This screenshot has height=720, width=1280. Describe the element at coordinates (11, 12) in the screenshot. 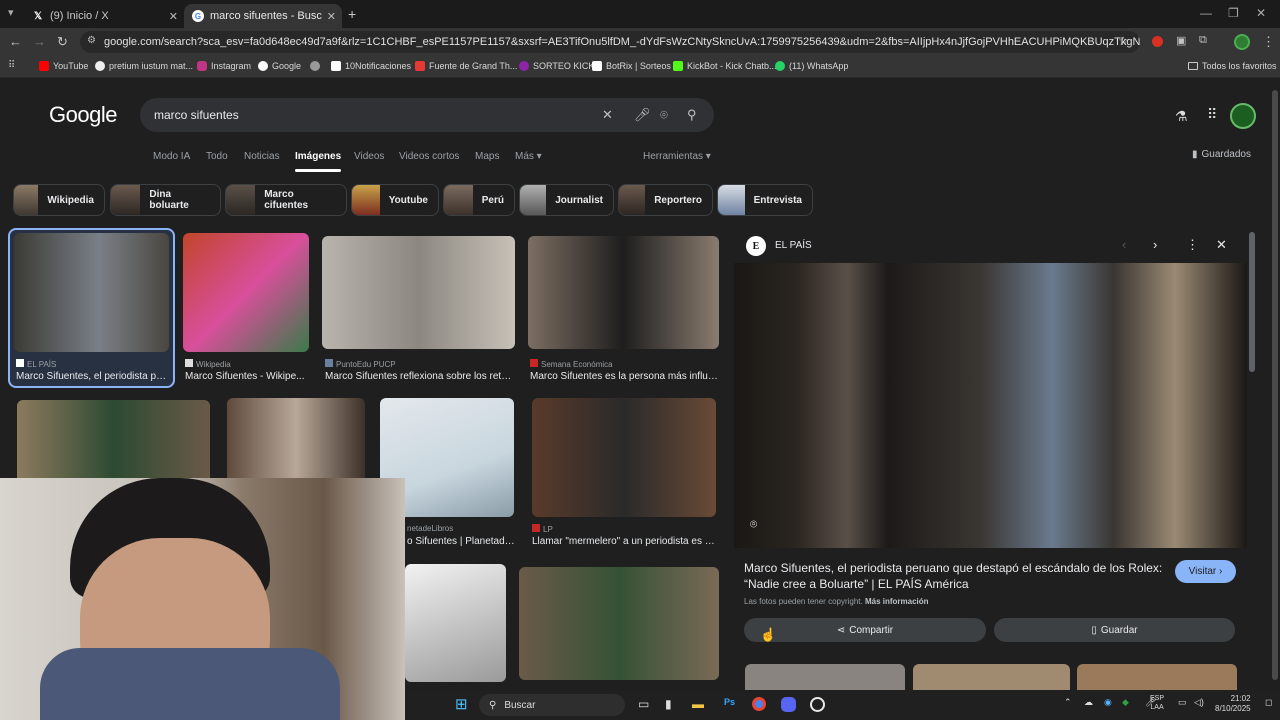

I see `tab-search-icon: ▾` at that location.